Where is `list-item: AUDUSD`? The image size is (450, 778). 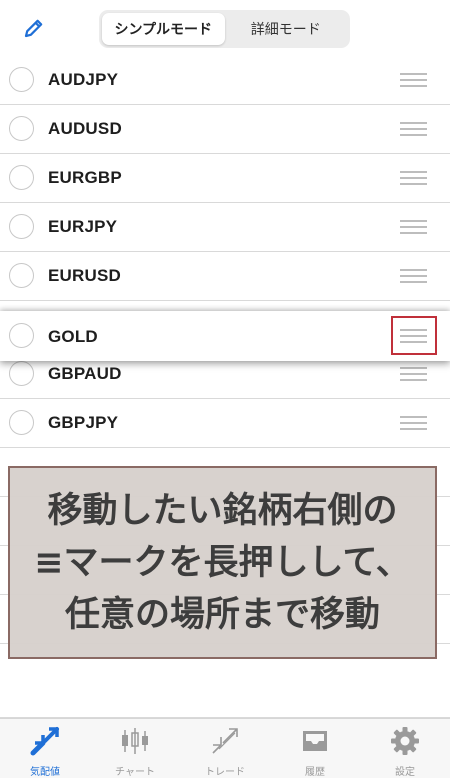 list-item: AUDUSD is located at coordinates (225, 129).